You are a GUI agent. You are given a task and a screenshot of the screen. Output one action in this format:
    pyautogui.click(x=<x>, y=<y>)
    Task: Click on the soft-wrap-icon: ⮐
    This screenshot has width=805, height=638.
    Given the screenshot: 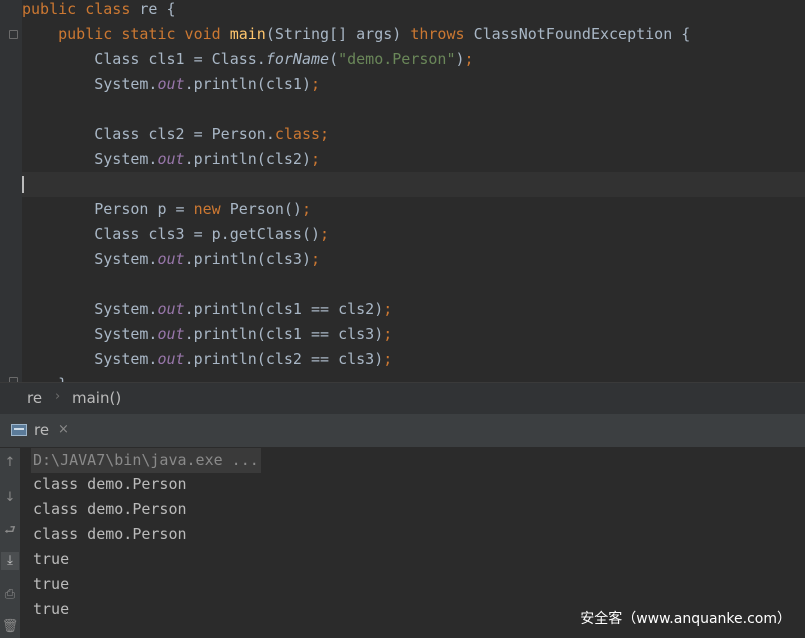 What is the action you would take?
    pyautogui.click(x=10, y=531)
    